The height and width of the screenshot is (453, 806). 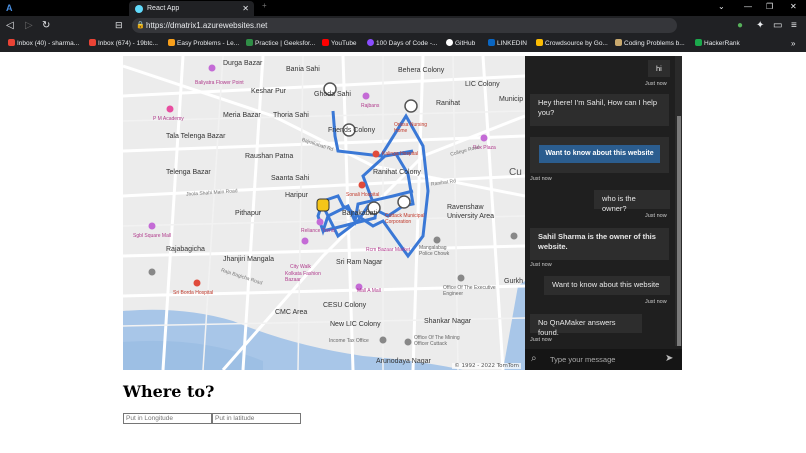 I want to click on know-website-button: Want to know about this website, so click(x=599, y=154).